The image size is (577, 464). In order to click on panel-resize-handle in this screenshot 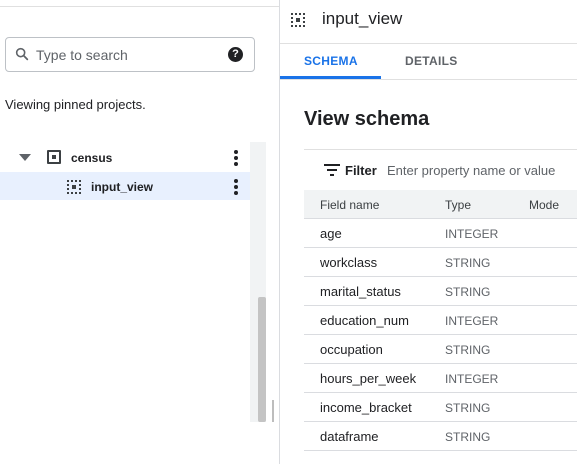, I will do `click(273, 411)`.